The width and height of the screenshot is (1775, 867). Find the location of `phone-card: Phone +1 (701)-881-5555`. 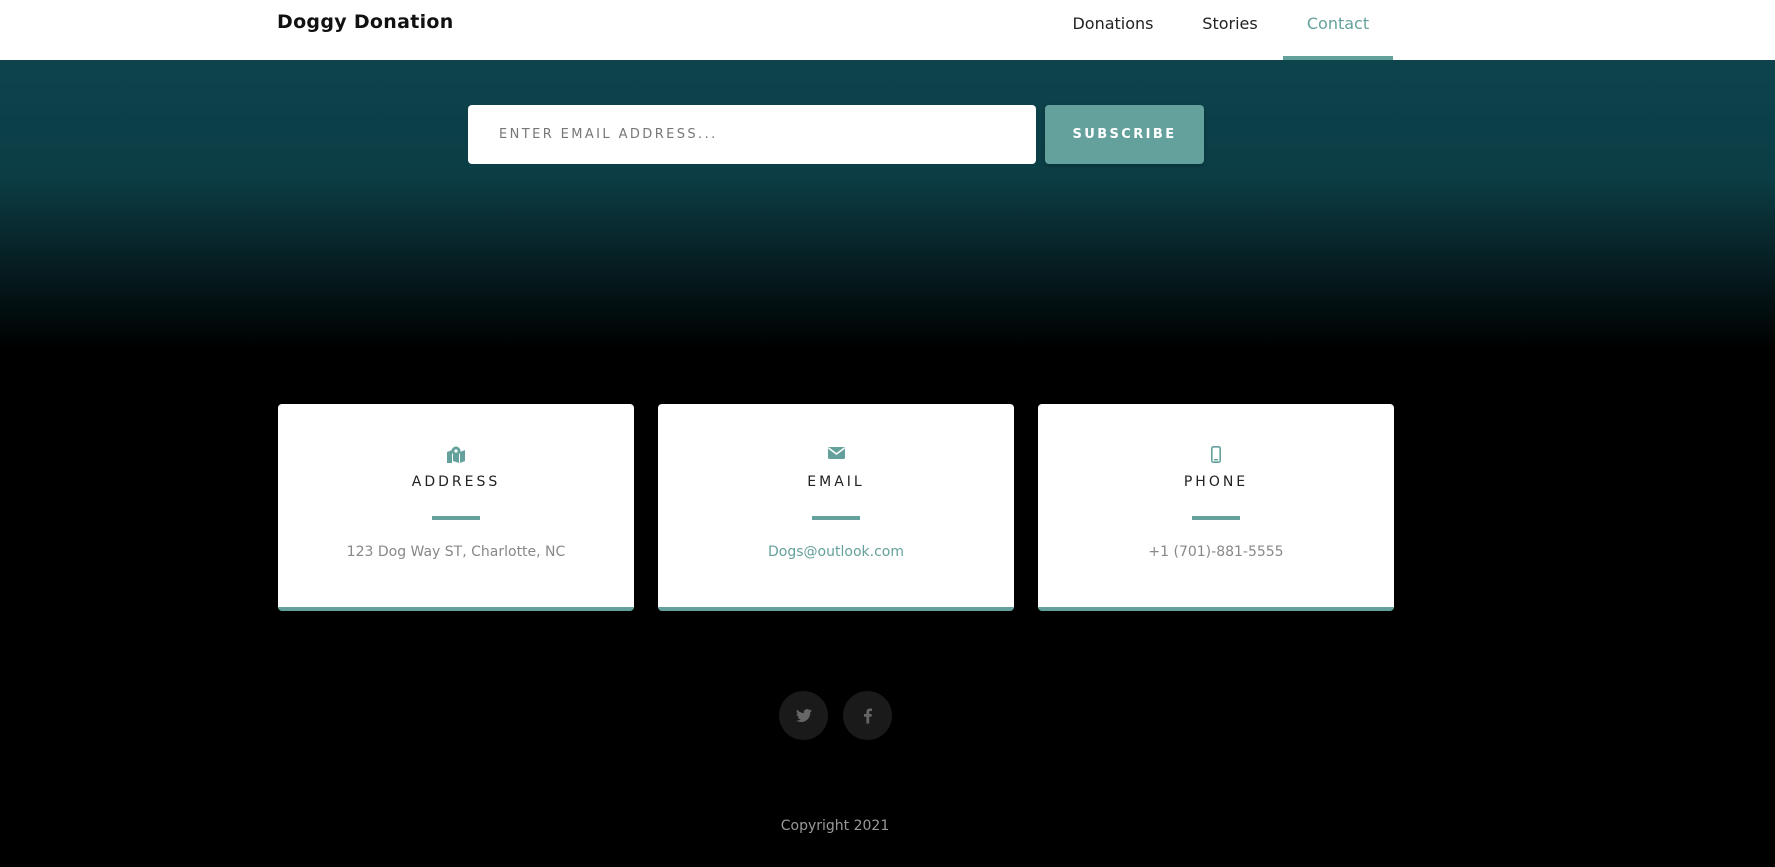

phone-card: Phone +1 (701)-881-5555 is located at coordinates (1216, 507).